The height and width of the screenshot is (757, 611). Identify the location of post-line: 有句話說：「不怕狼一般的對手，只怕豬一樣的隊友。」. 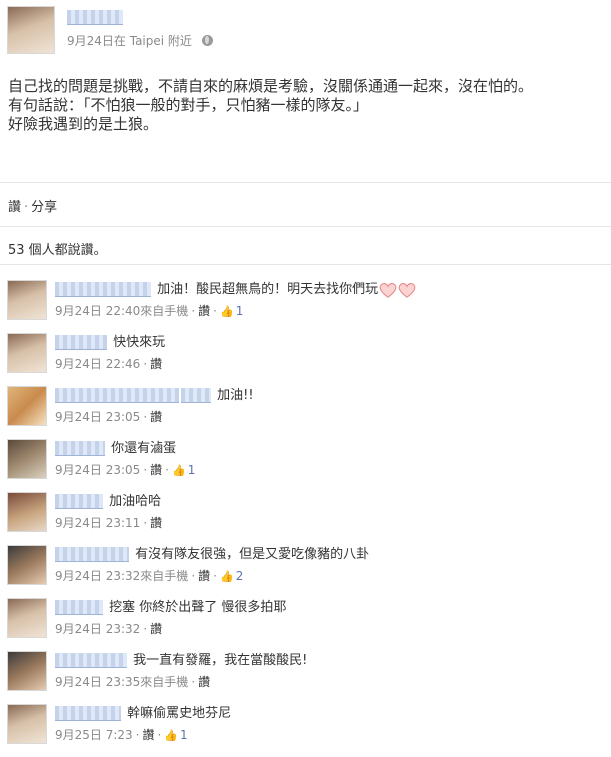
(188, 105).